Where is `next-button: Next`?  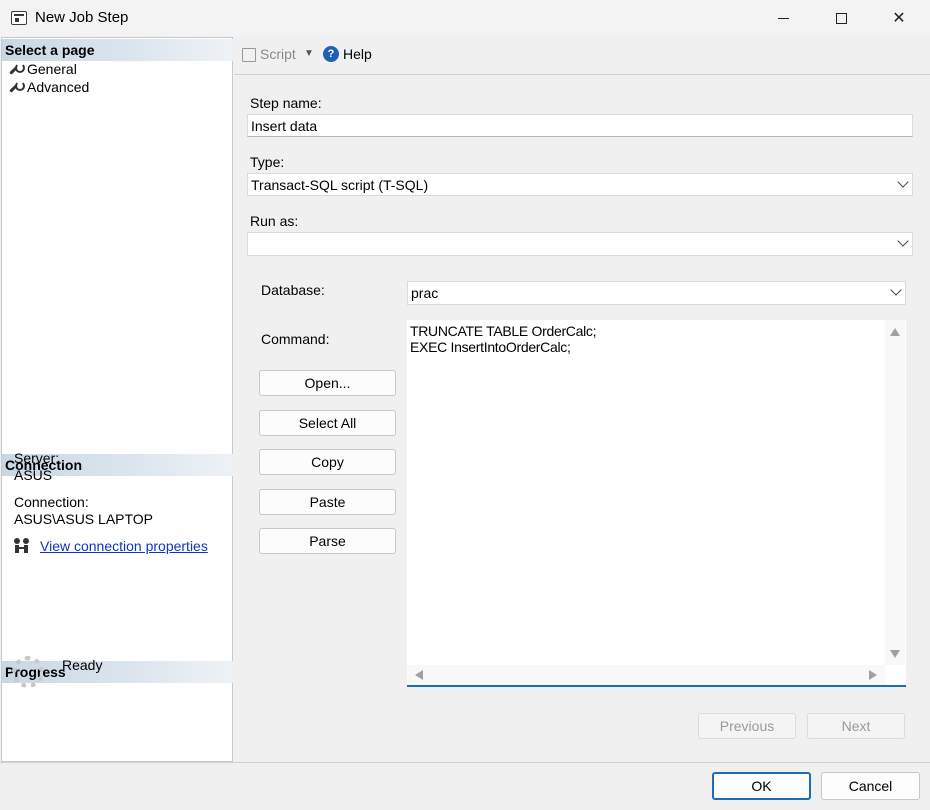 next-button: Next is located at coordinates (856, 726).